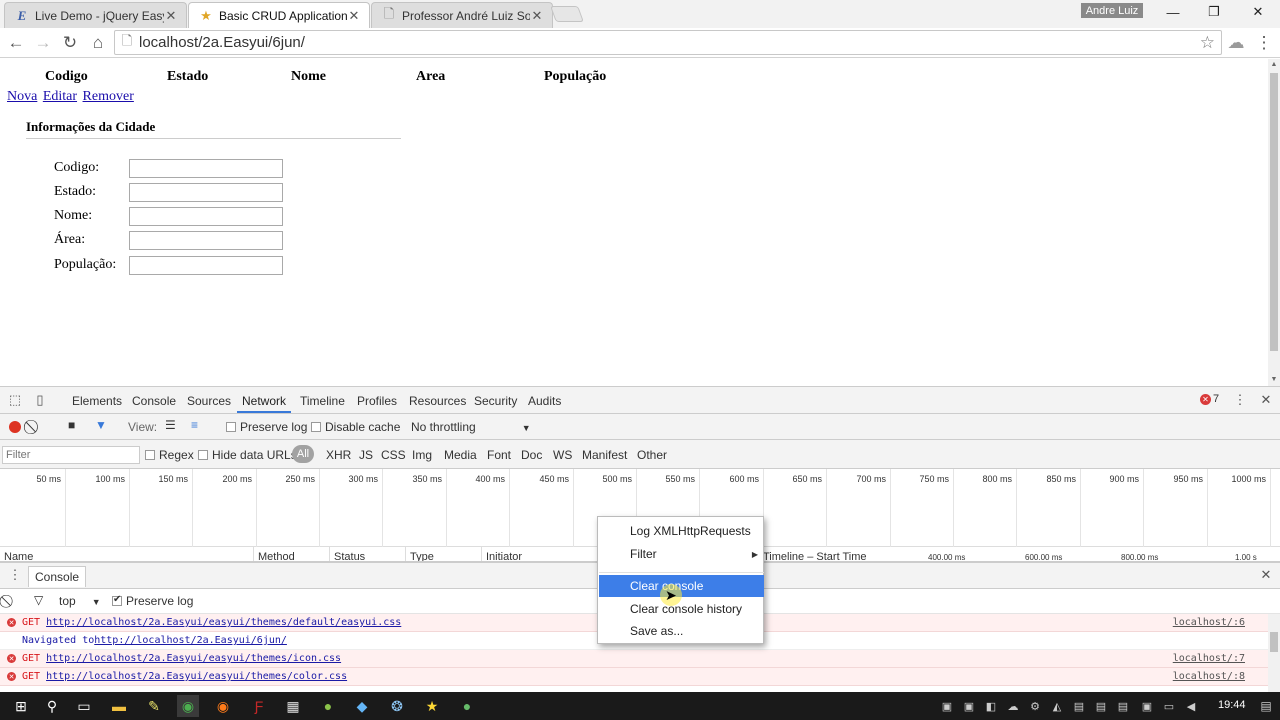 The image size is (1280, 720). What do you see at coordinates (190, 640) in the screenshot?
I see `message-url: http://localhost/2a.Easyui/6jun/` at bounding box center [190, 640].